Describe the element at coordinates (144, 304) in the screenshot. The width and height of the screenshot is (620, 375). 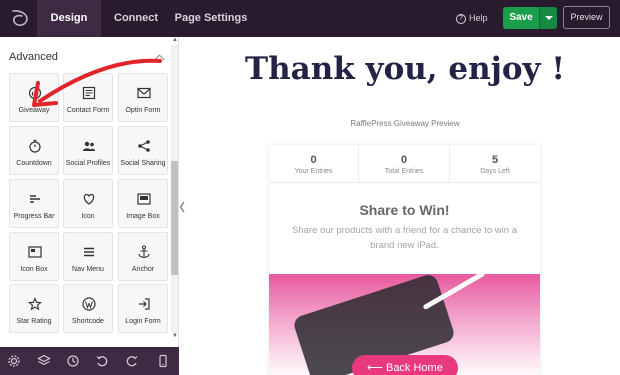
I see `login-icon` at that location.